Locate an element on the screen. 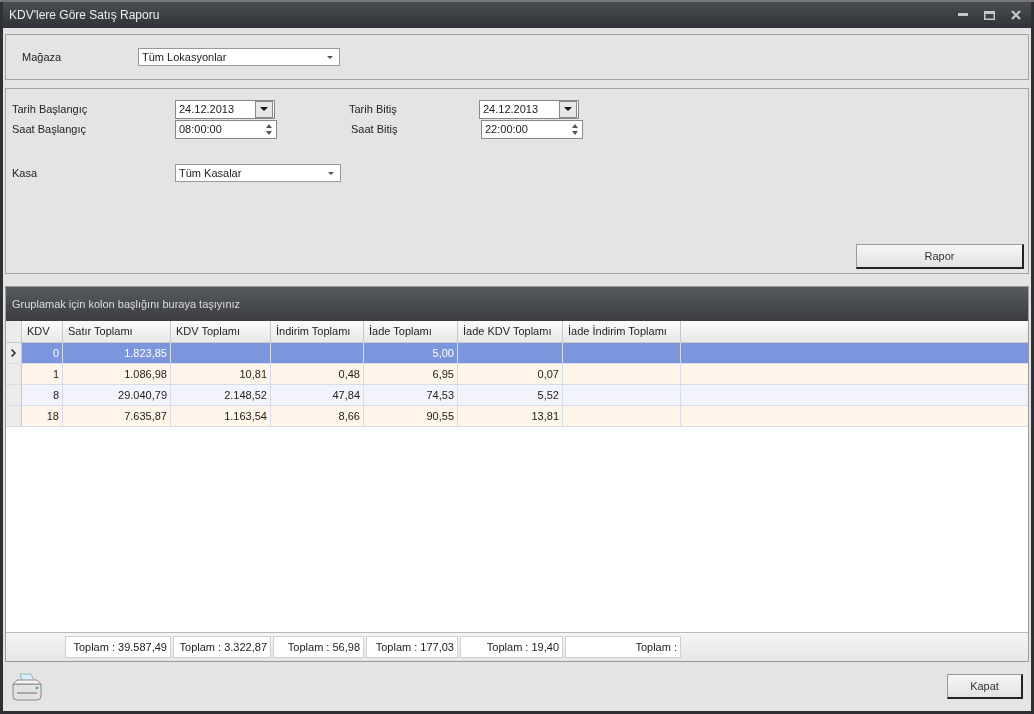 The height and width of the screenshot is (714, 1034). start-time-label: Saat Başlangıç is located at coordinates (49, 129).